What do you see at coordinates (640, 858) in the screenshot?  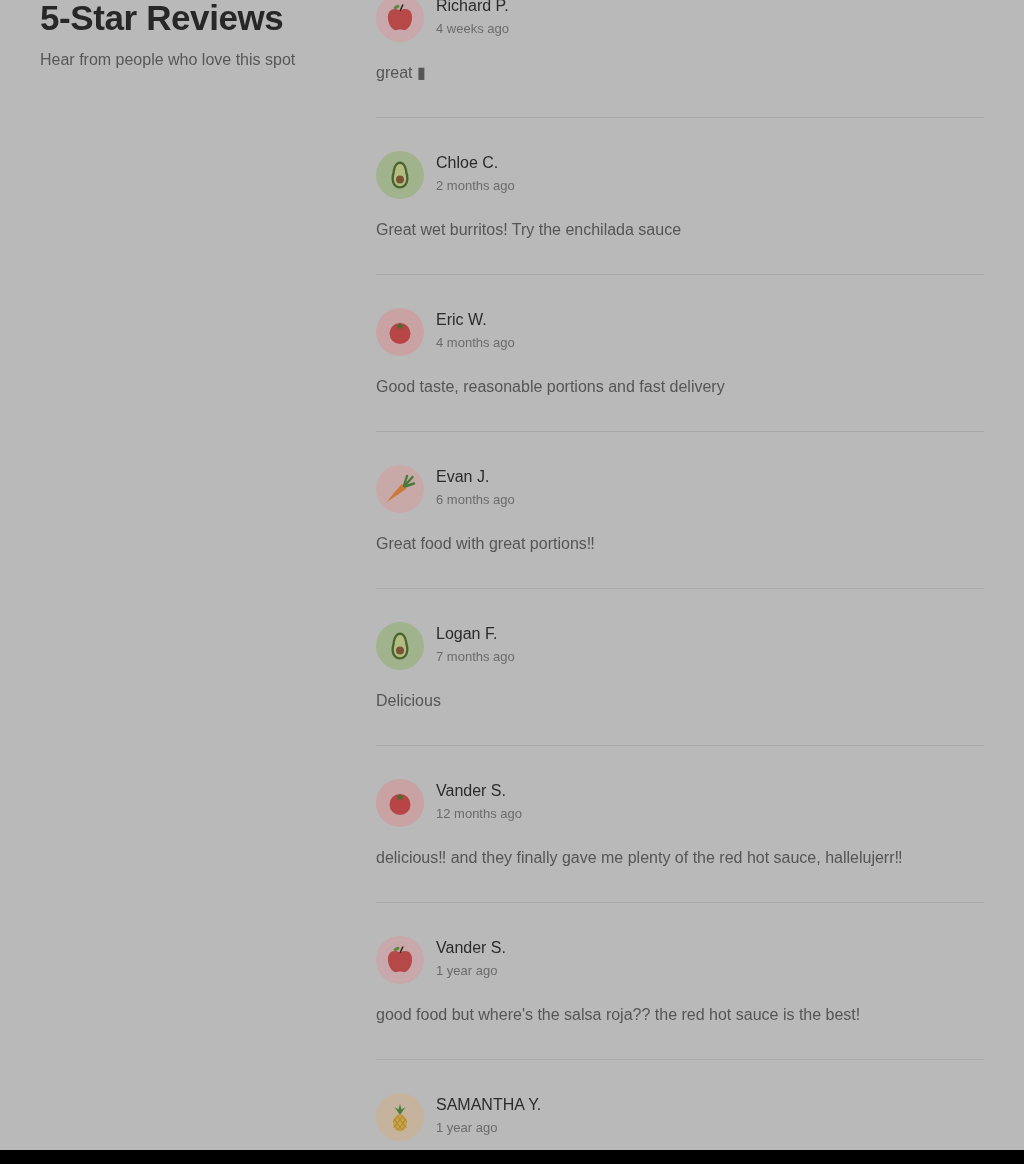 I see `review-text: delicious‼ and they finally gave me plenty of the red hot sauce, hallelujerr‼` at bounding box center [640, 858].